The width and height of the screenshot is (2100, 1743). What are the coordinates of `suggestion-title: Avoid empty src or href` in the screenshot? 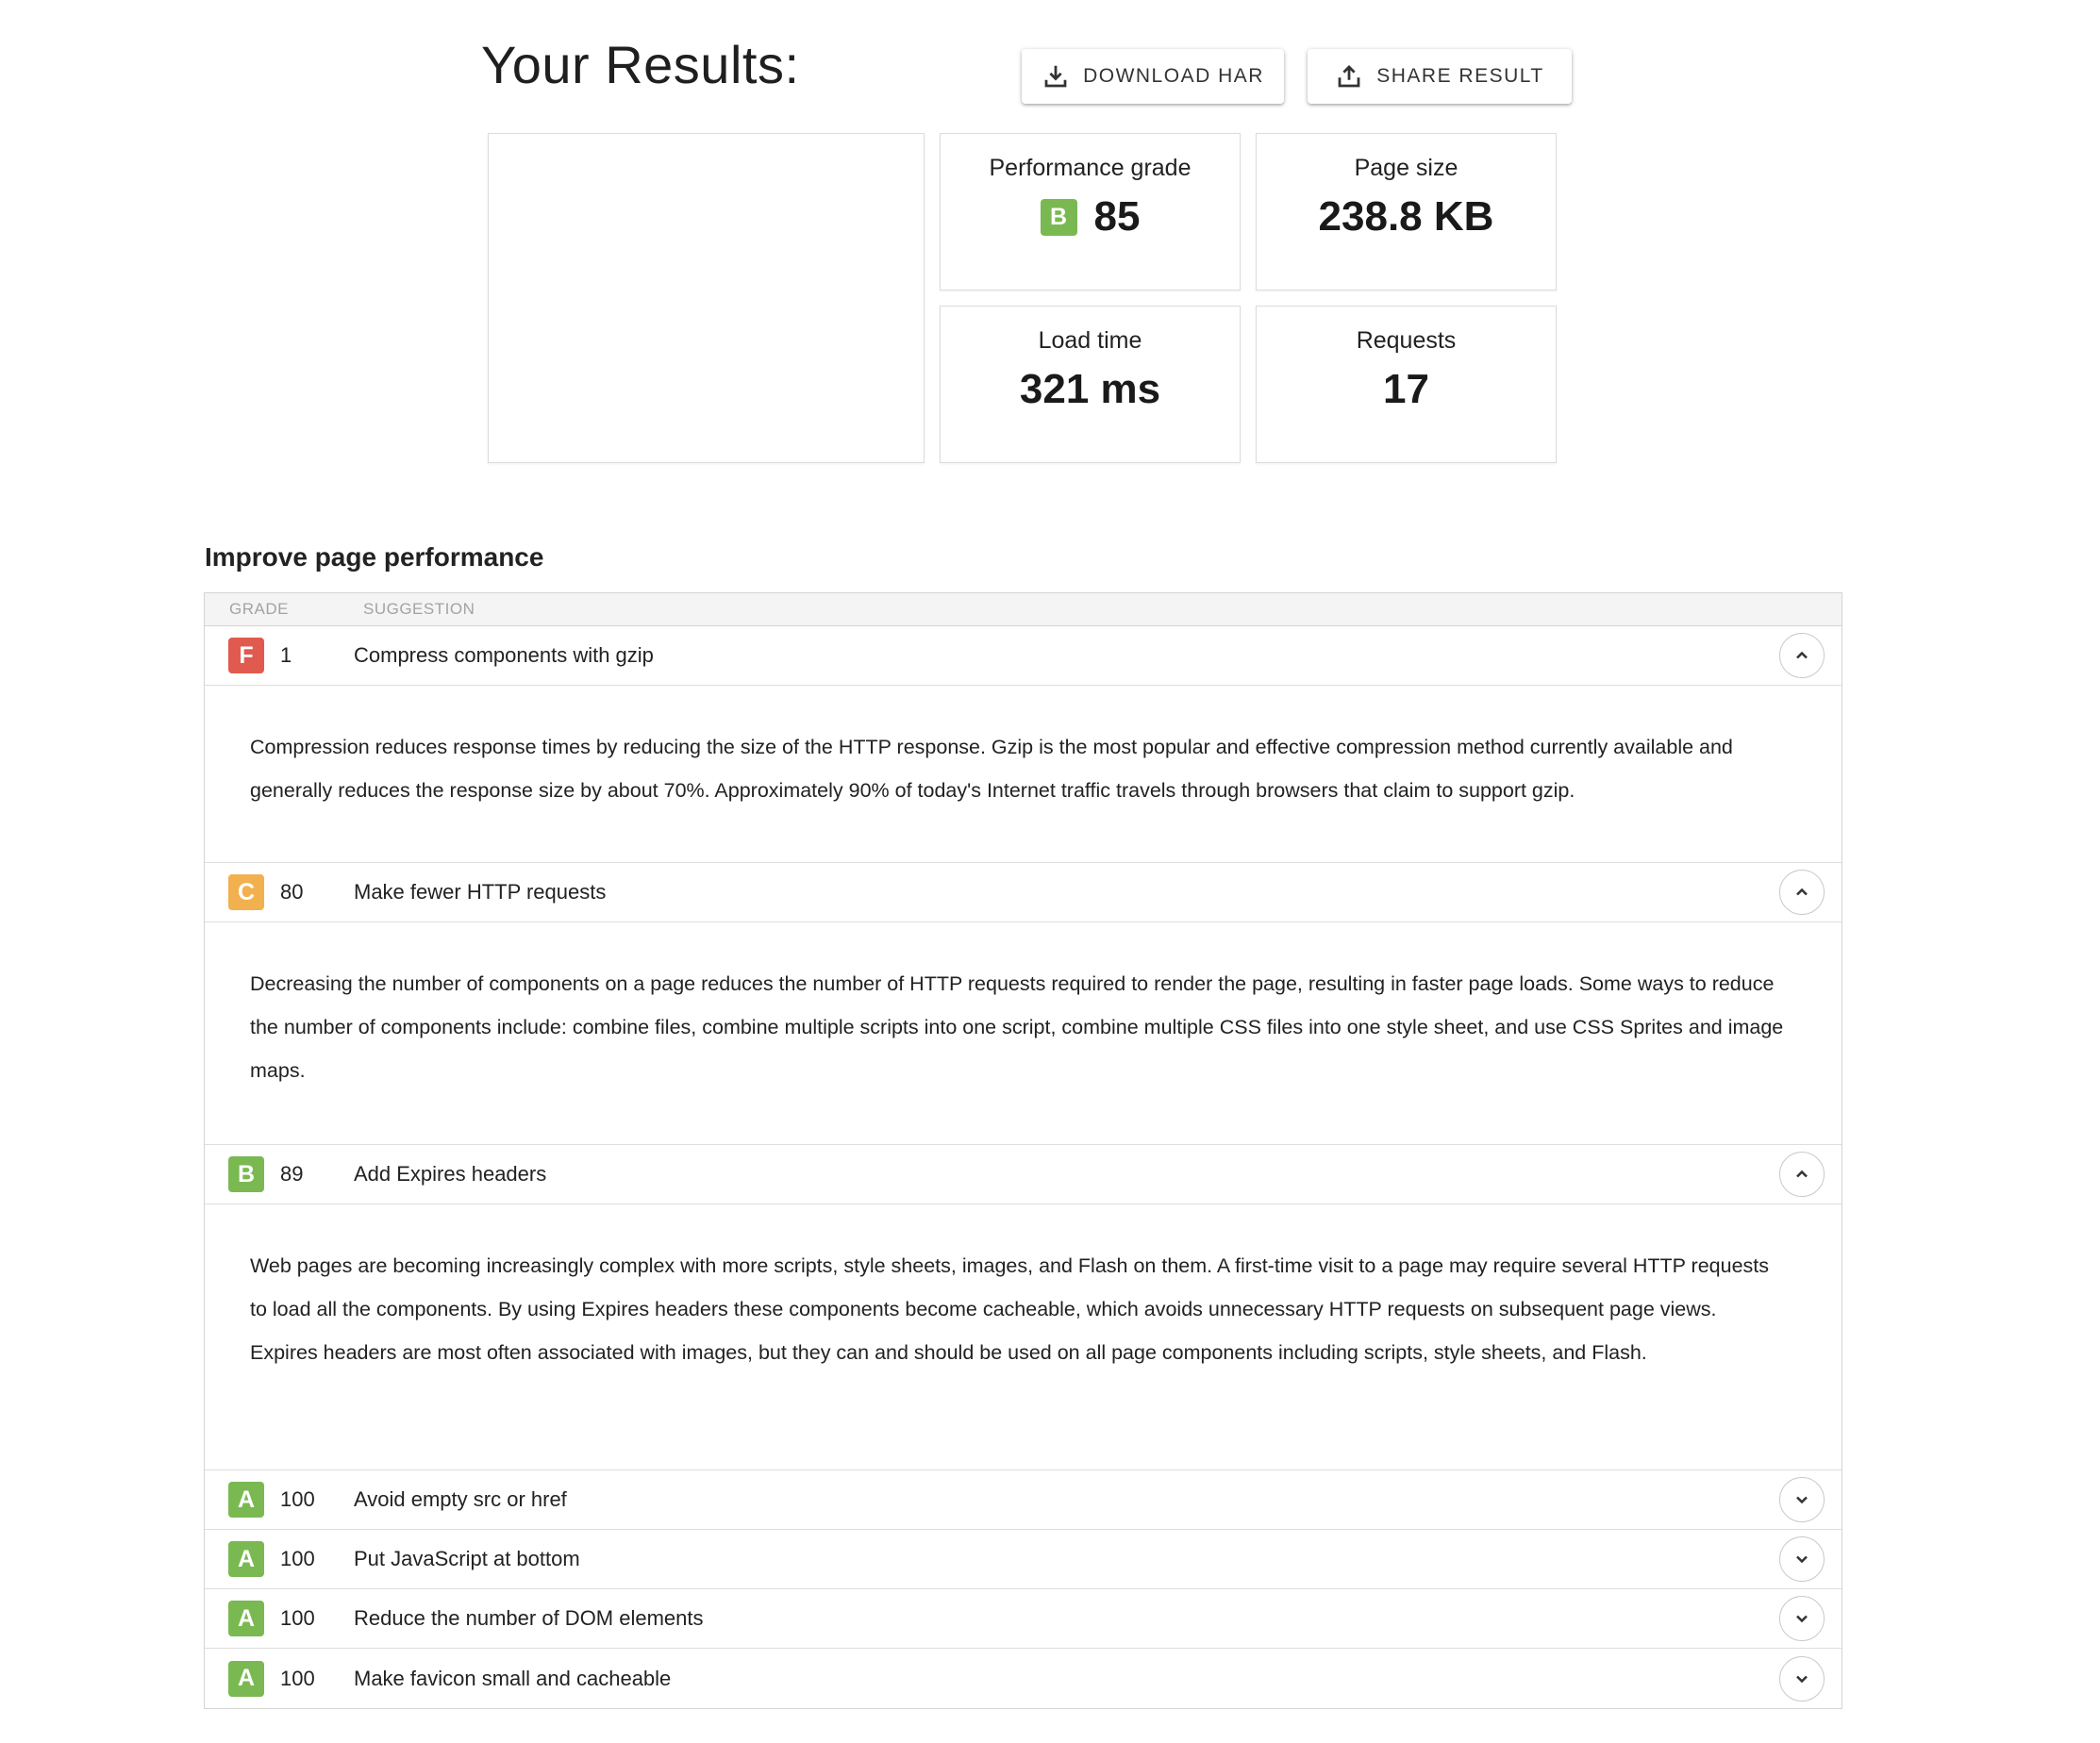 It's located at (461, 1499).